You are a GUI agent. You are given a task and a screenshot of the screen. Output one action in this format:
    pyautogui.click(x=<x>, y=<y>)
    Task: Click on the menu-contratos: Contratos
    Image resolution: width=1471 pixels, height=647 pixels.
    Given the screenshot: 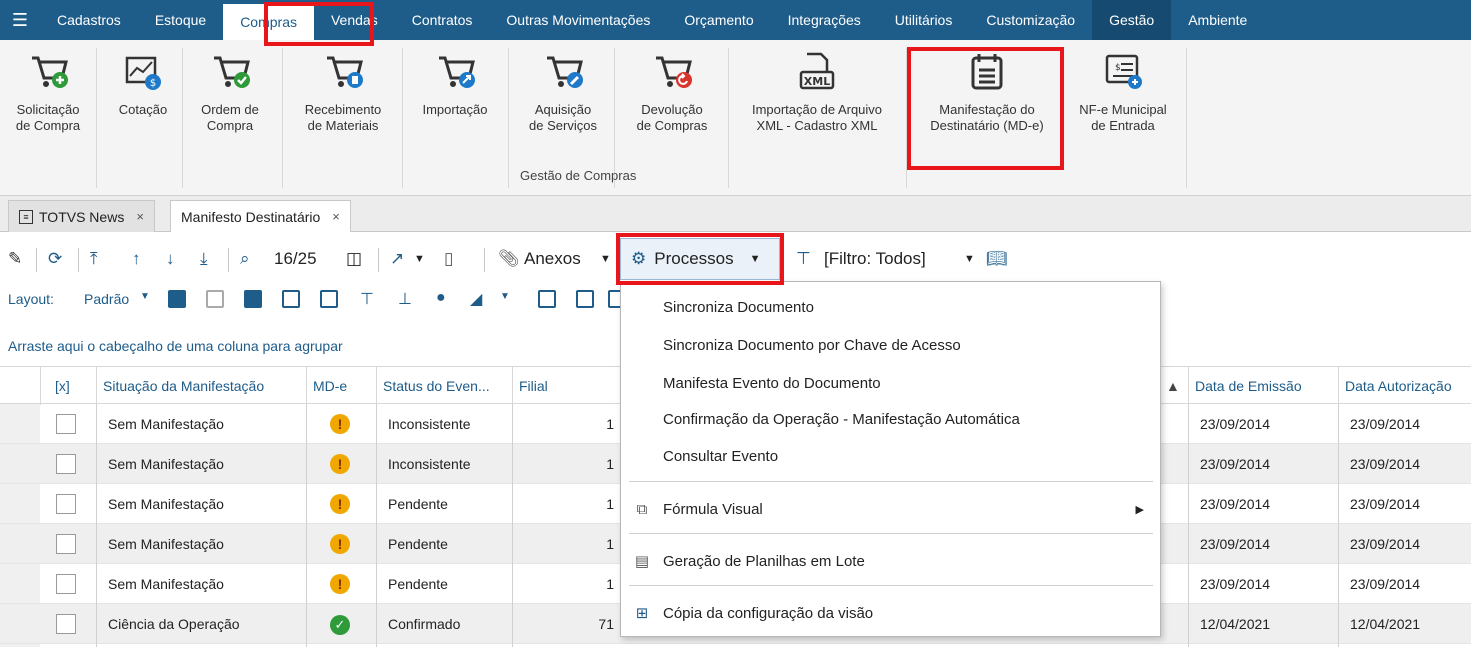 What is the action you would take?
    pyautogui.click(x=442, y=20)
    